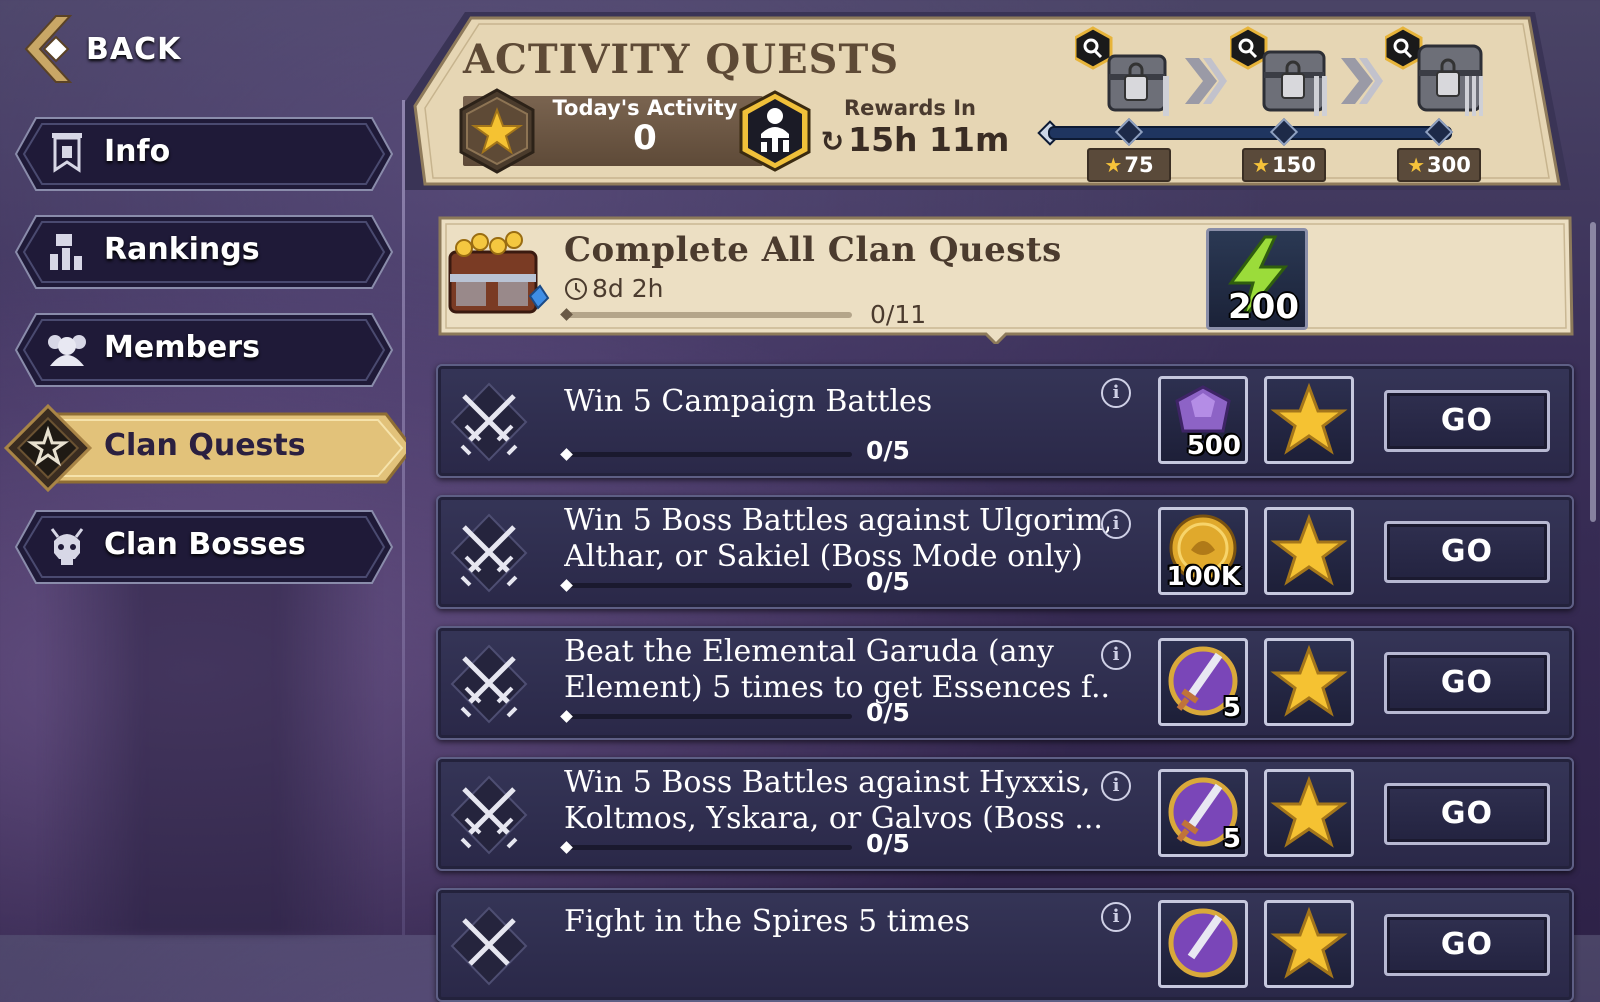 The image size is (1600, 1002). Describe the element at coordinates (210, 747) in the screenshot. I see `background-pillars` at that location.